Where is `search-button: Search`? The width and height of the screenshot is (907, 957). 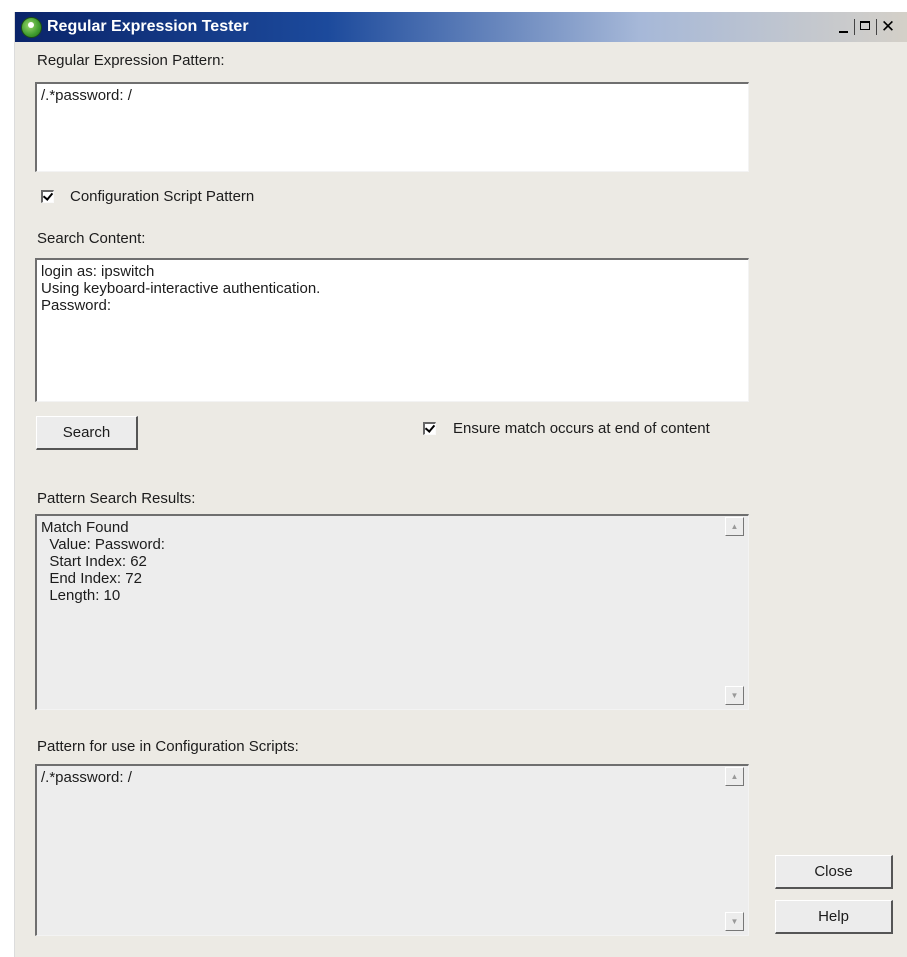 search-button: Search is located at coordinates (87, 433).